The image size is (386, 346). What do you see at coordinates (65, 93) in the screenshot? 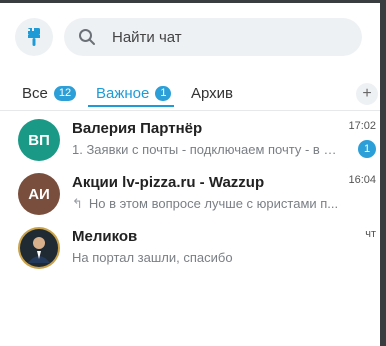
I see `tab-all-count-badge: 12` at bounding box center [65, 93].